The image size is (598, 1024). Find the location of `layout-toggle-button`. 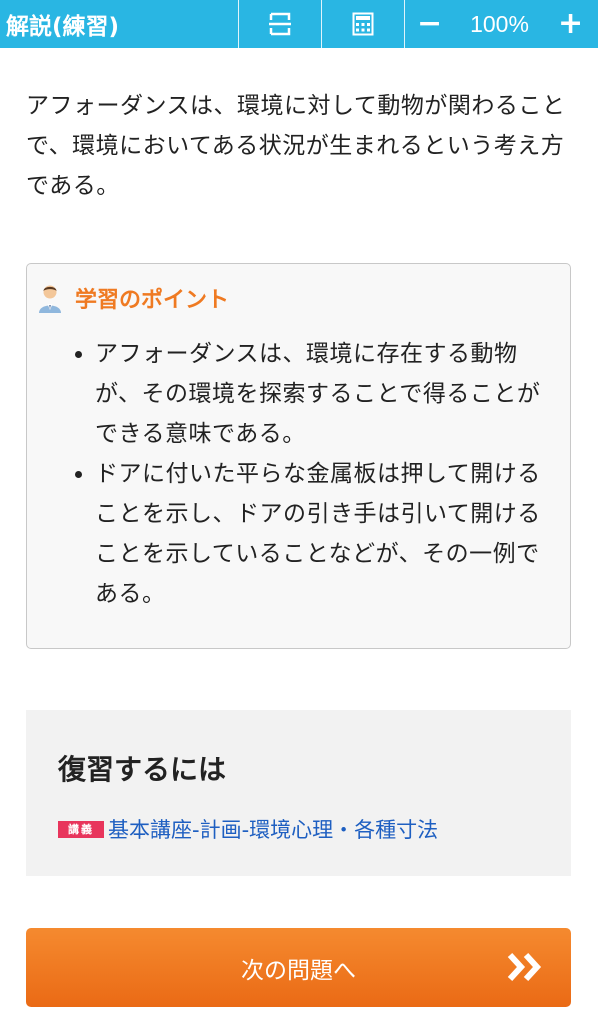

layout-toggle-button is located at coordinates (279, 24).